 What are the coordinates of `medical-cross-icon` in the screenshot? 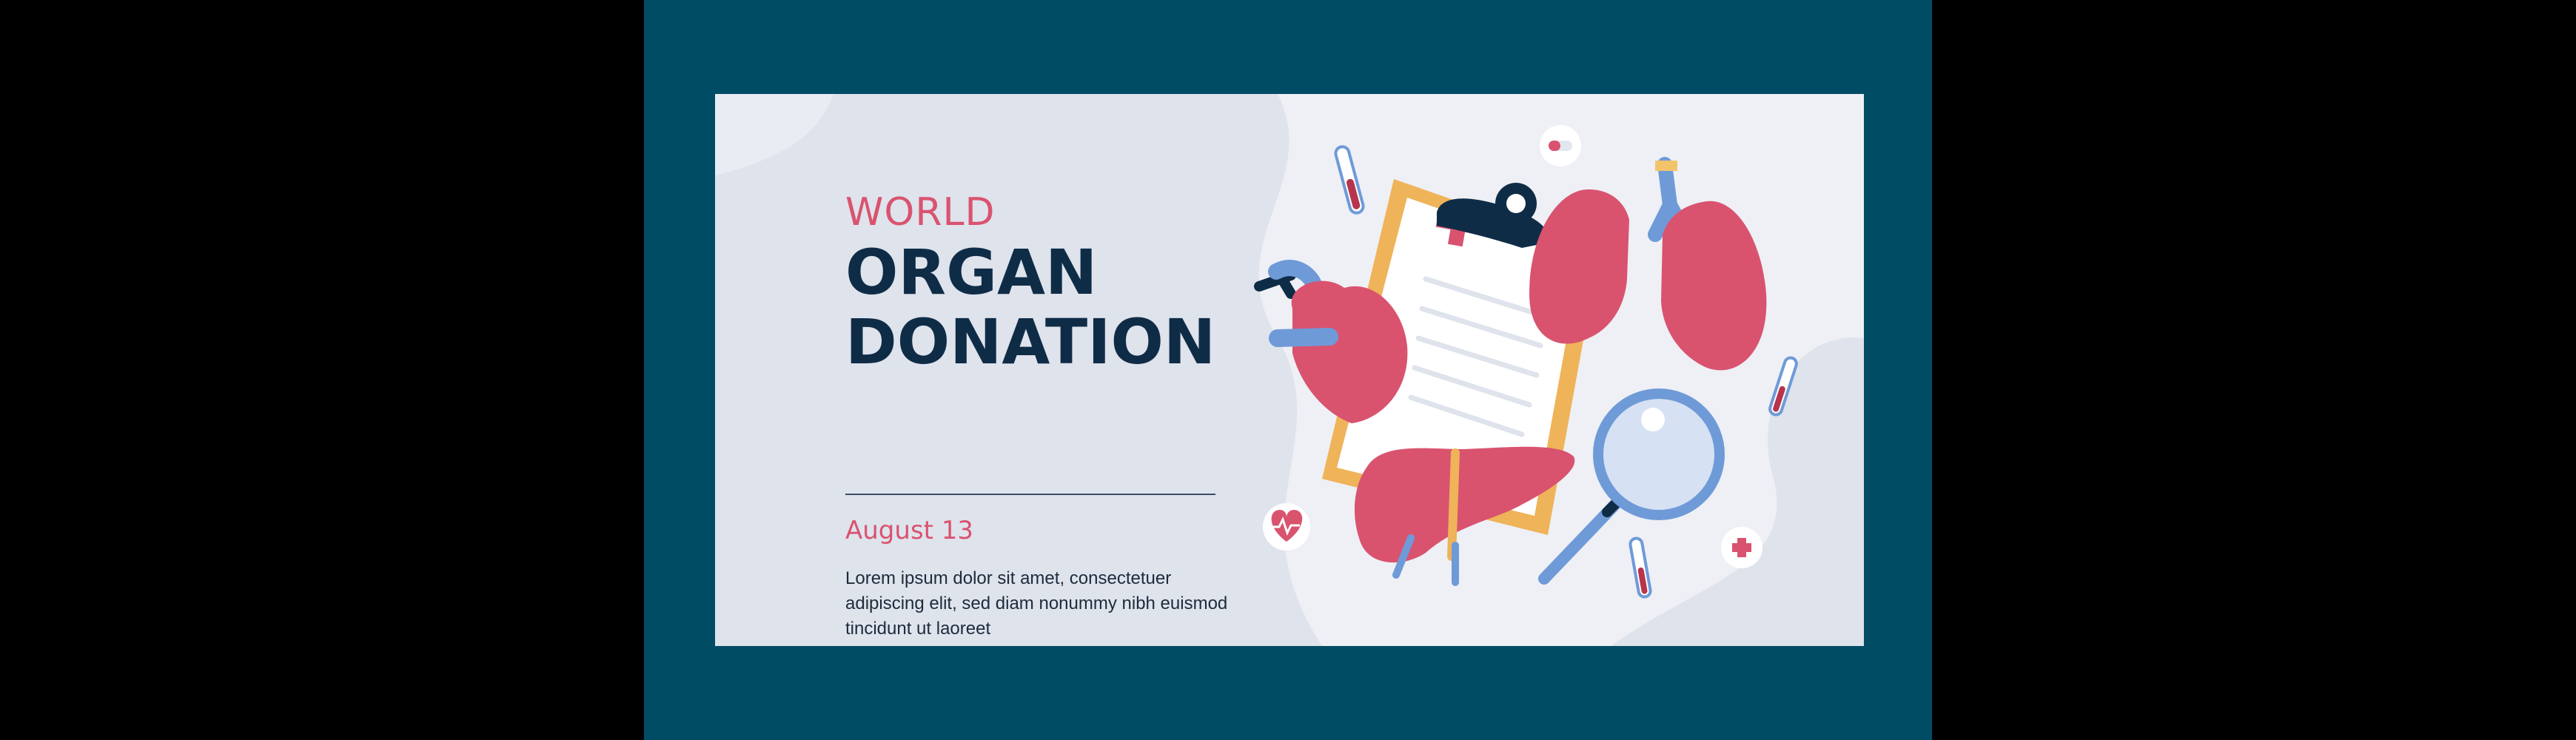 It's located at (1741, 547).